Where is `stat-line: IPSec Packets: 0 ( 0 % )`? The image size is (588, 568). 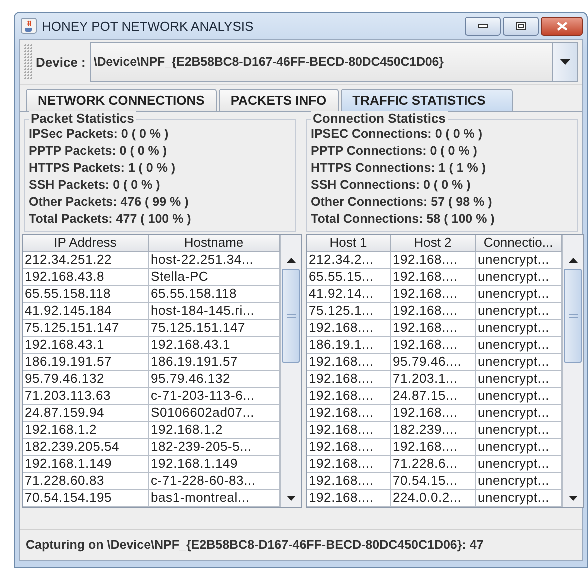 stat-line: IPSec Packets: 0 ( 0 % ) is located at coordinates (99, 134).